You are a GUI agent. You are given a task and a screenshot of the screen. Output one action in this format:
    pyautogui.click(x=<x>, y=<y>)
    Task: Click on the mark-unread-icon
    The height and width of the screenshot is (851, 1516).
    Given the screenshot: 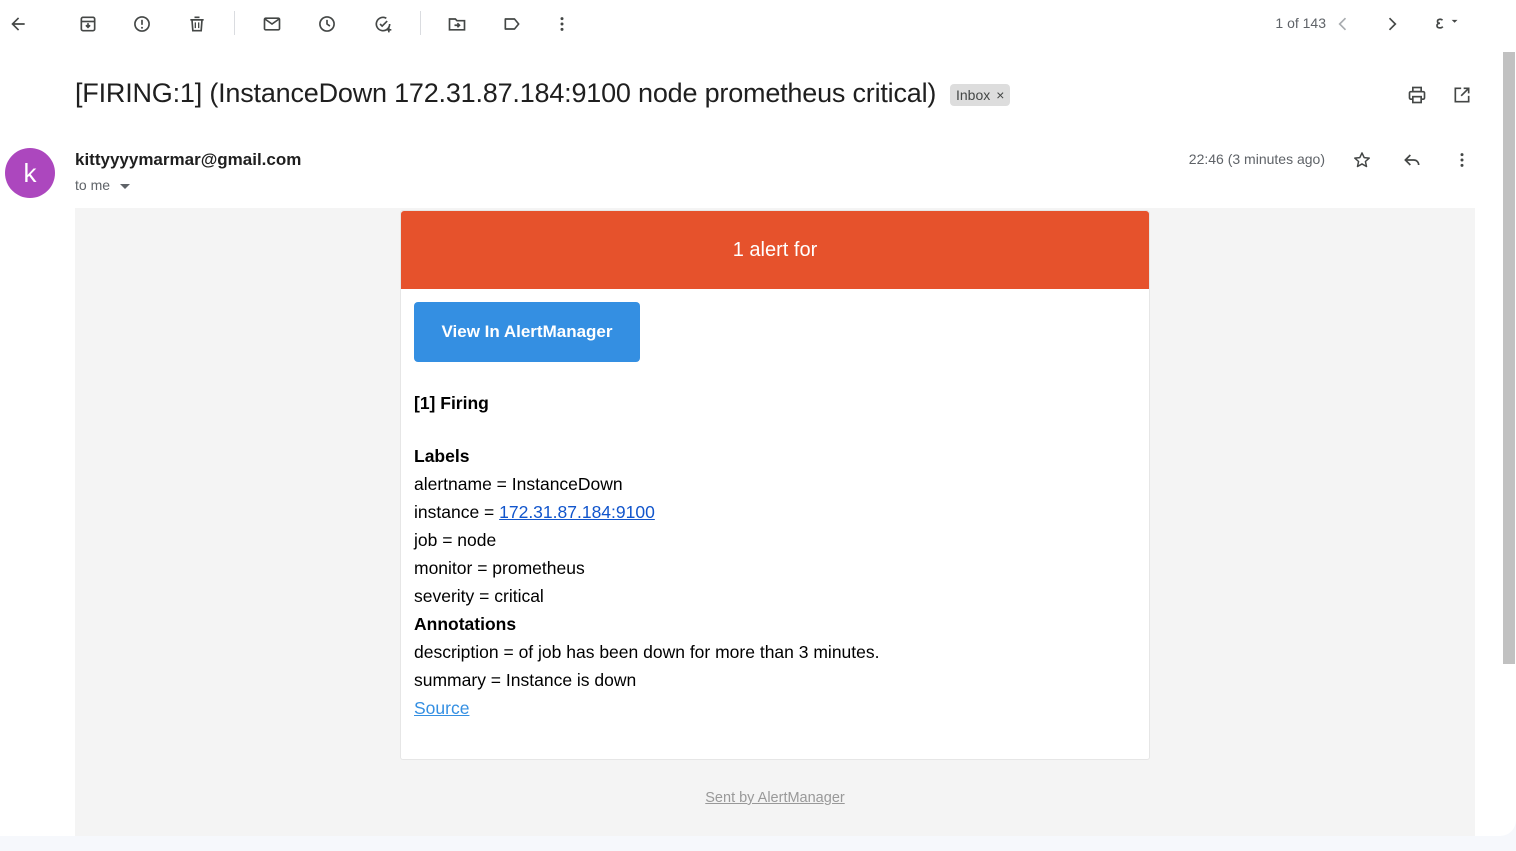 What is the action you would take?
    pyautogui.click(x=272, y=24)
    